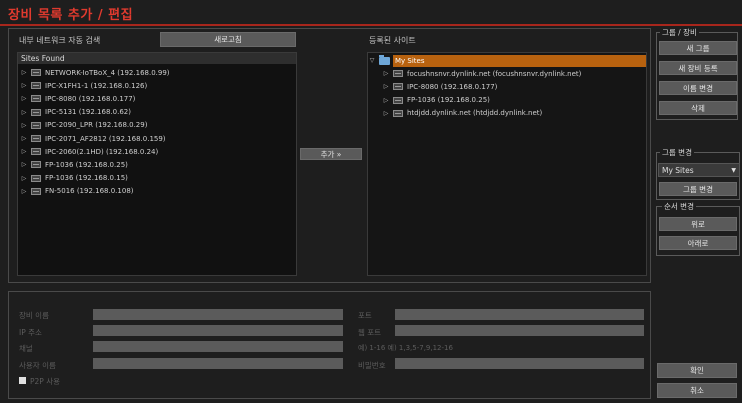  I want to click on folder-icon, so click(384, 59).